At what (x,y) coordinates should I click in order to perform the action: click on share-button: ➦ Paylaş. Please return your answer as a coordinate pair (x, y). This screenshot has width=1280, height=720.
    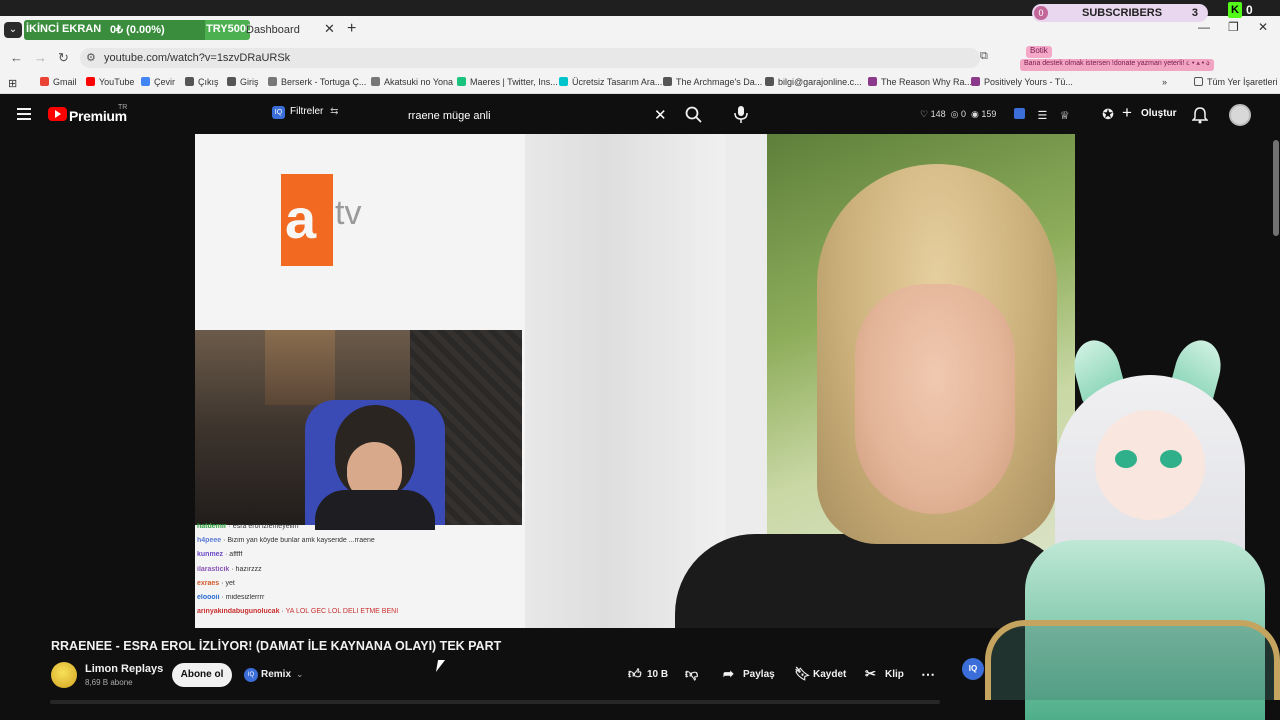
    Looking at the image, I should click on (749, 675).